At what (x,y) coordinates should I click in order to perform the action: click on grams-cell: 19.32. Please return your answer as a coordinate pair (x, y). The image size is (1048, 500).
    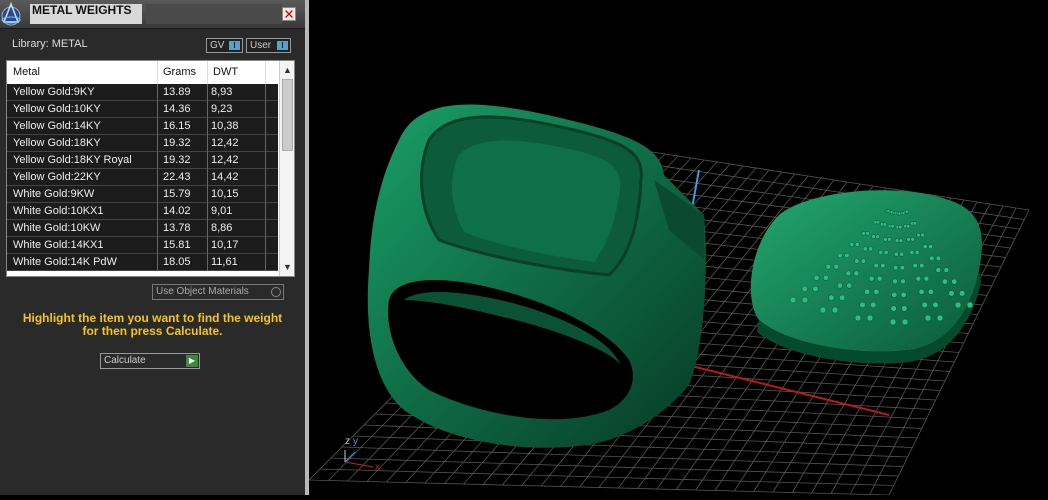
    Looking at the image, I should click on (177, 143).